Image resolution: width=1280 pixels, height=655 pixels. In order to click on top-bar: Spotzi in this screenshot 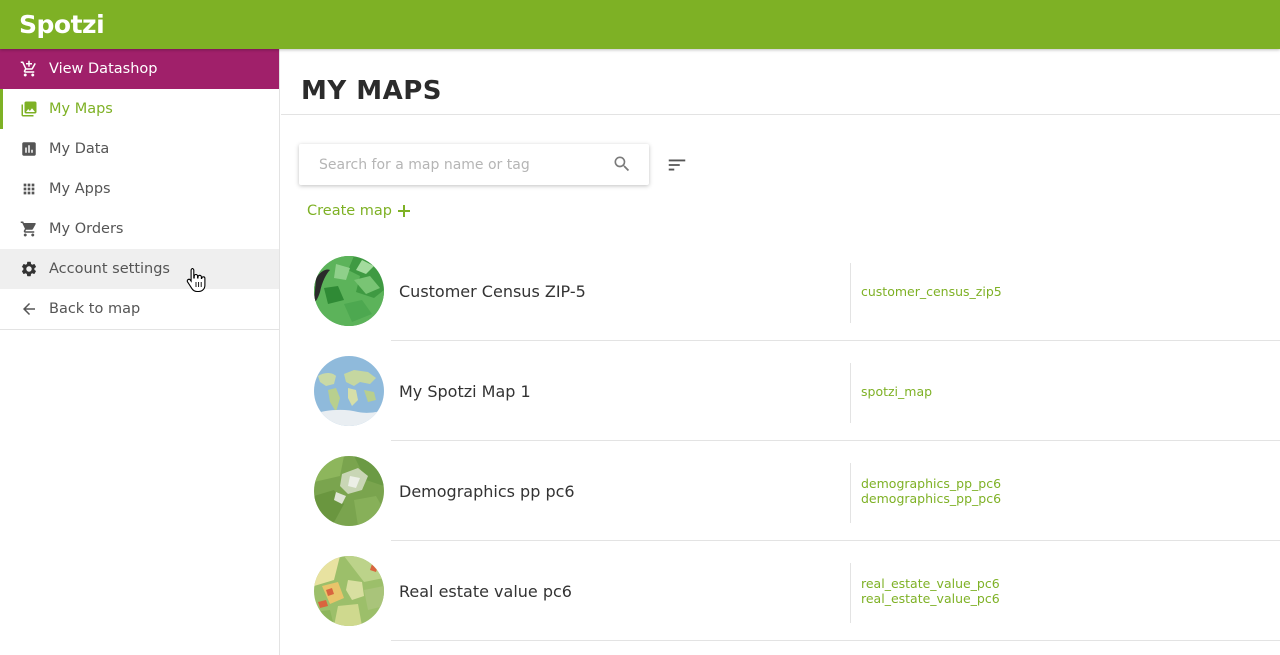, I will do `click(640, 24)`.